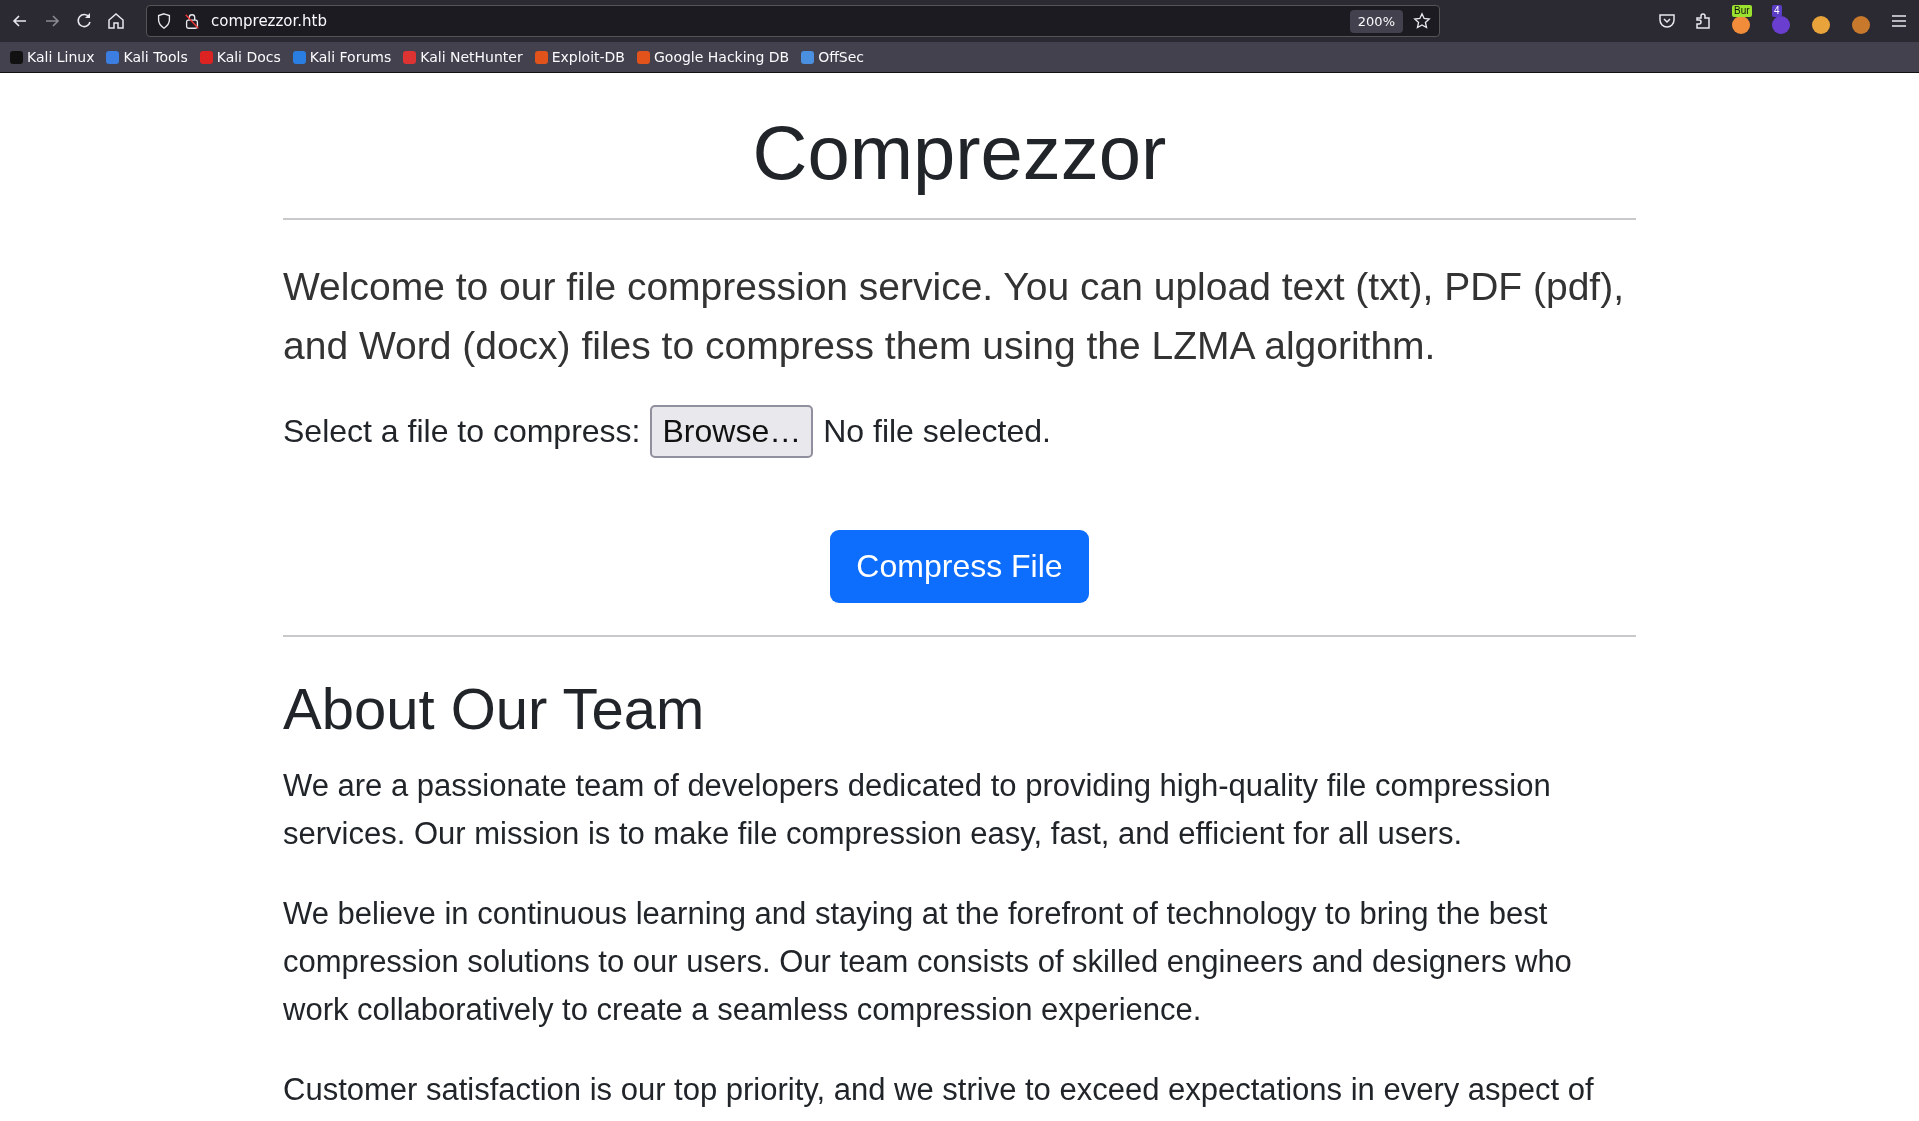 Image resolution: width=1919 pixels, height=1121 pixels. Describe the element at coordinates (240, 57) in the screenshot. I see `bookmark-link: Kali Docs` at that location.